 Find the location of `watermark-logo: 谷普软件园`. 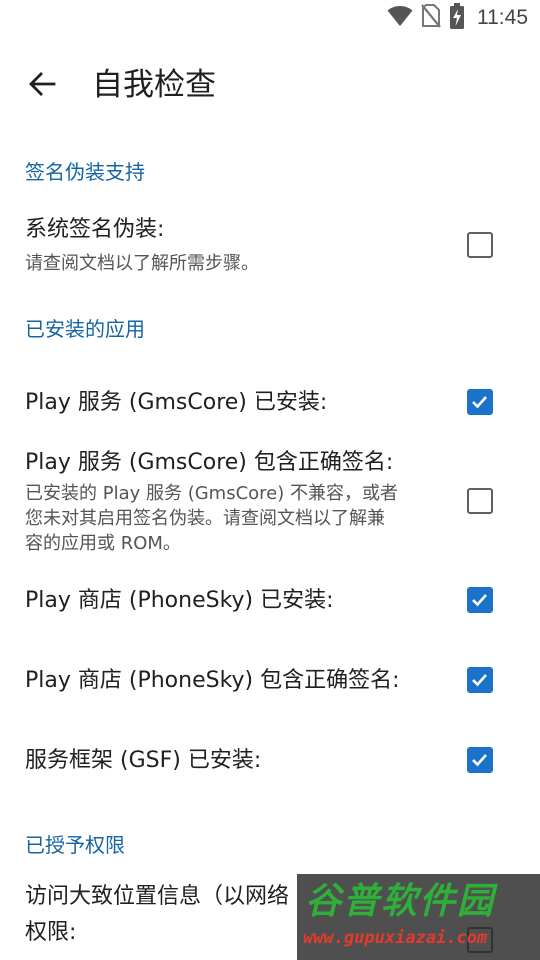

watermark-logo: 谷普软件园 is located at coordinates (400, 901).